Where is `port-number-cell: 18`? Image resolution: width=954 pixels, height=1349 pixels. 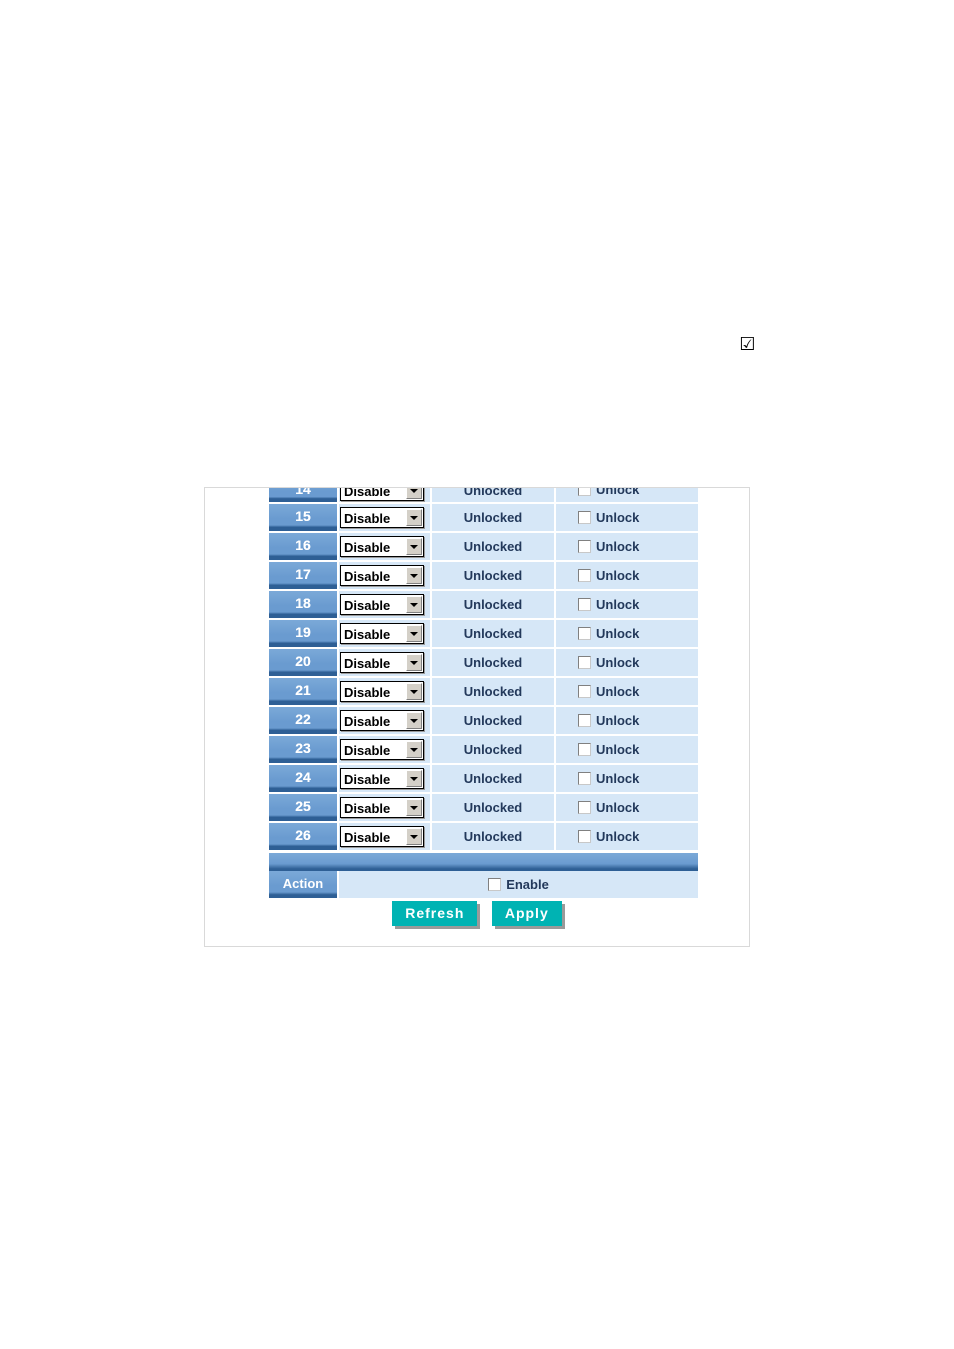
port-number-cell: 18 is located at coordinates (304, 605).